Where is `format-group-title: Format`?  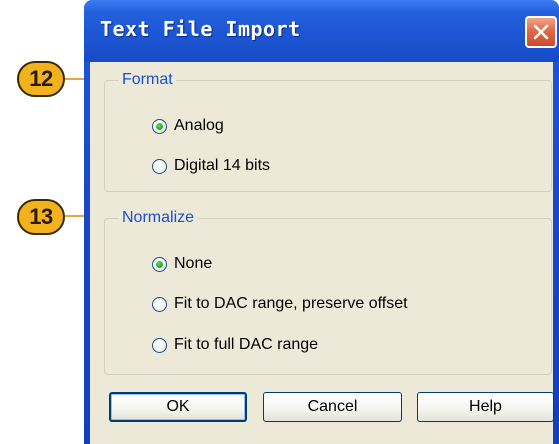
format-group-title: Format is located at coordinates (147, 80).